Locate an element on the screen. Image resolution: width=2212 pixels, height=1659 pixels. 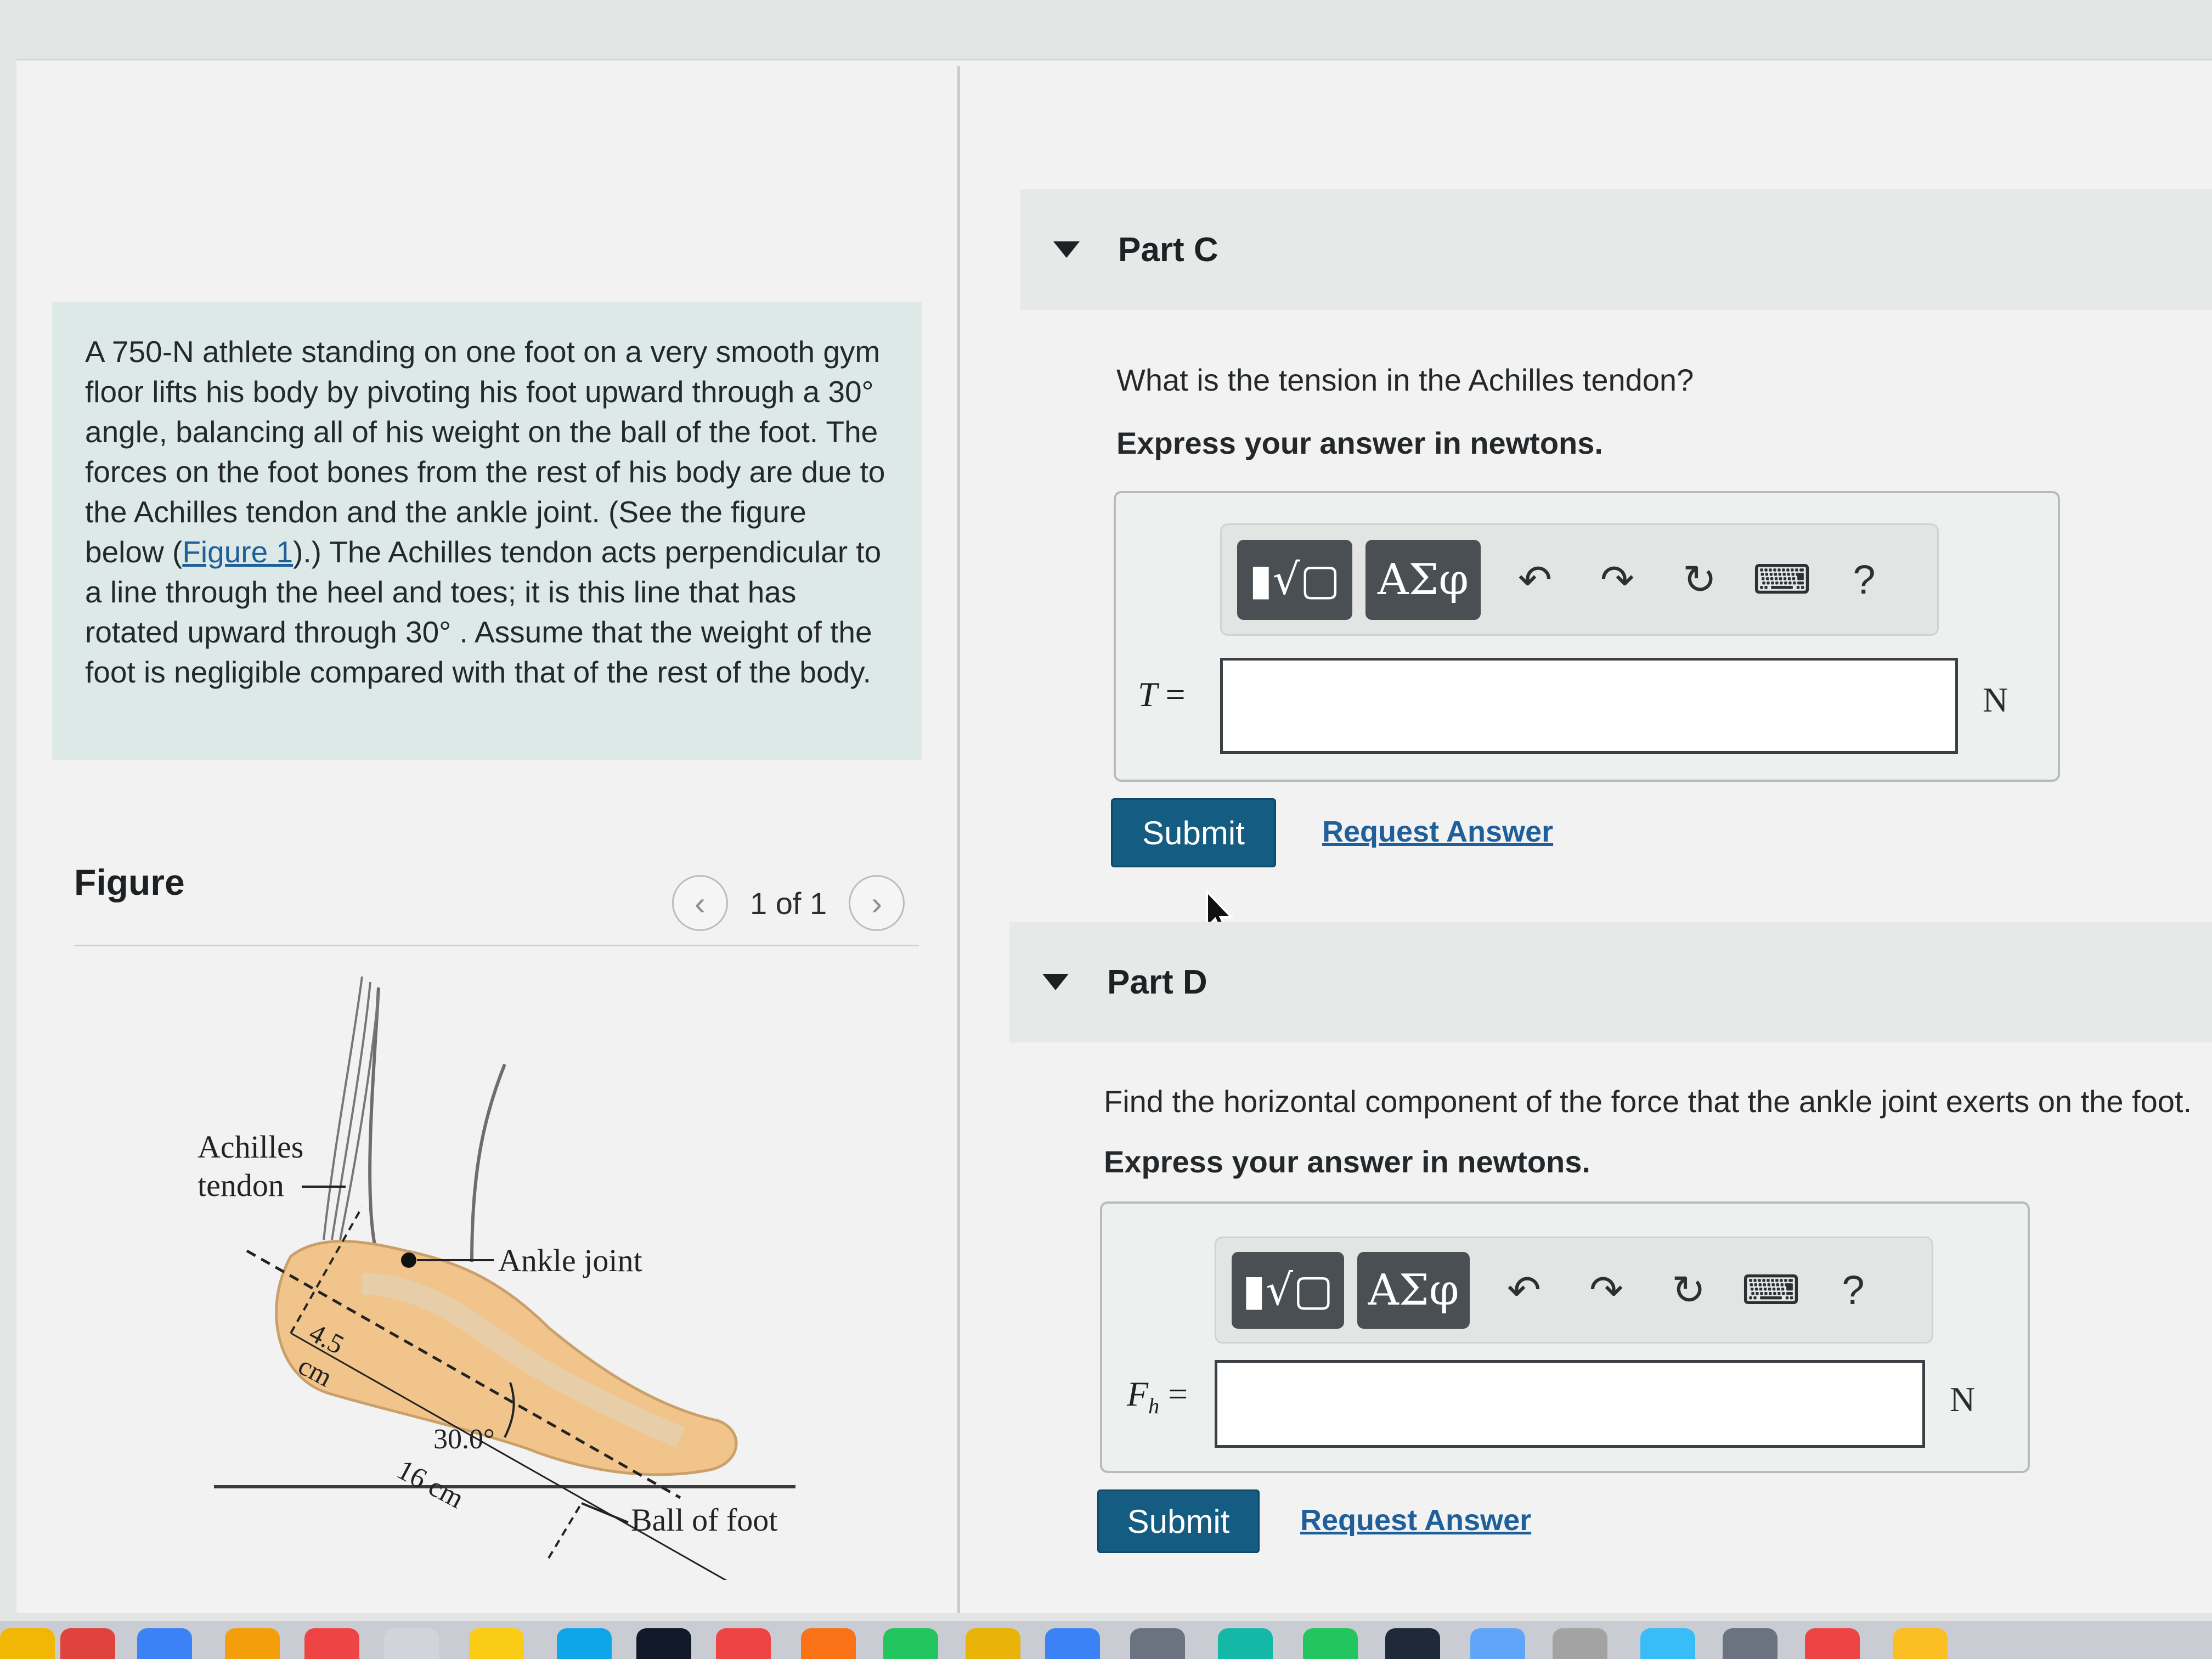
collapse-part-d-icon is located at coordinates (1055, 982).